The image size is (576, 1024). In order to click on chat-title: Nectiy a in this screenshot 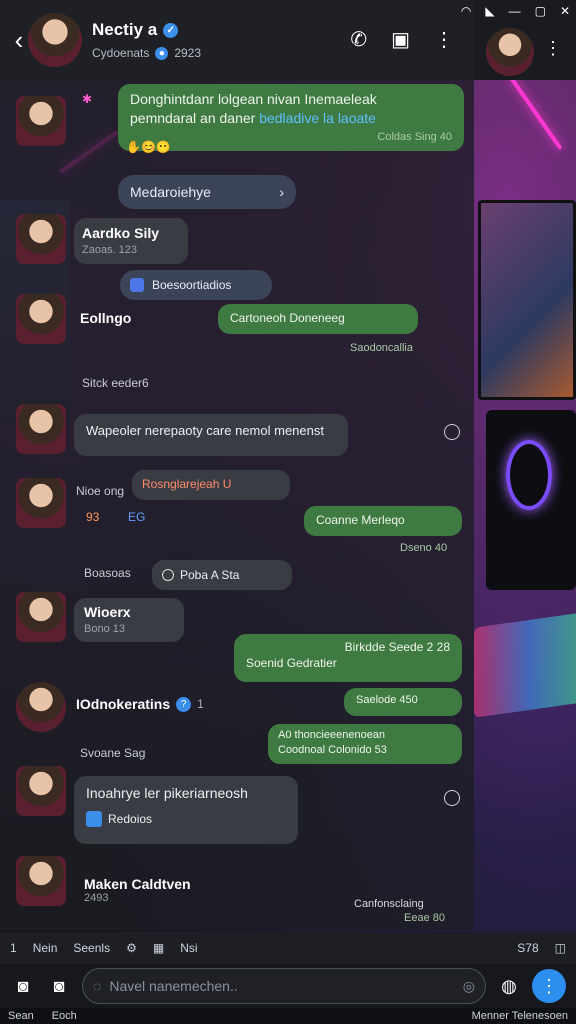, I will do `click(125, 29)`.